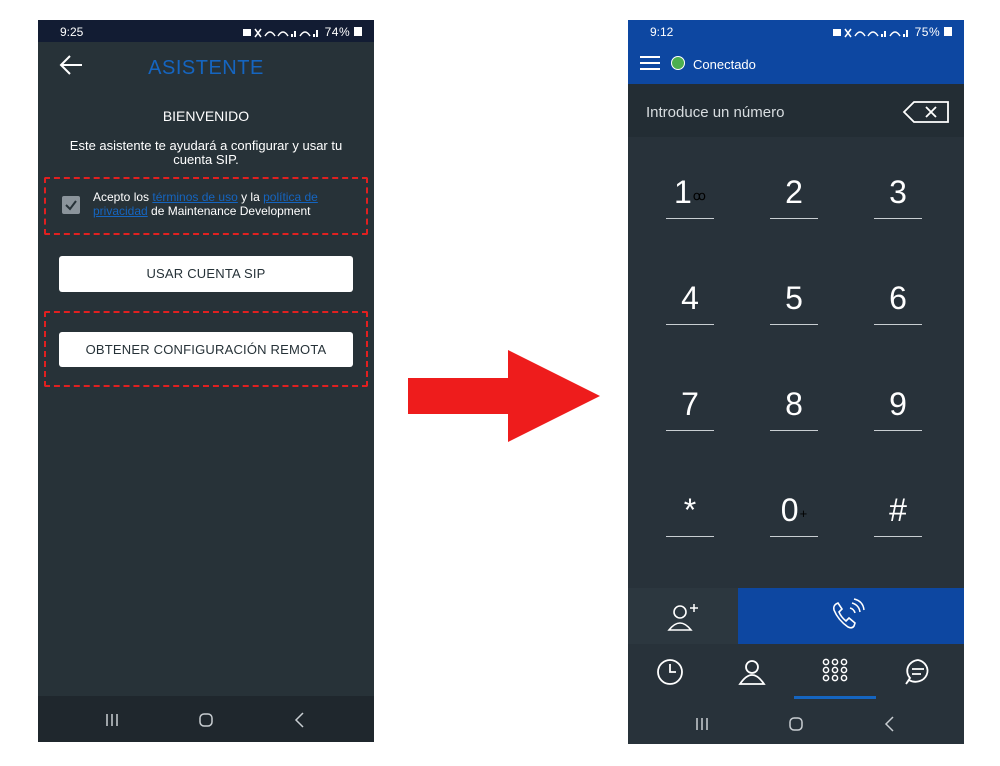  Describe the element at coordinates (250, 197) in the screenshot. I see `terms-middle: y la` at that location.